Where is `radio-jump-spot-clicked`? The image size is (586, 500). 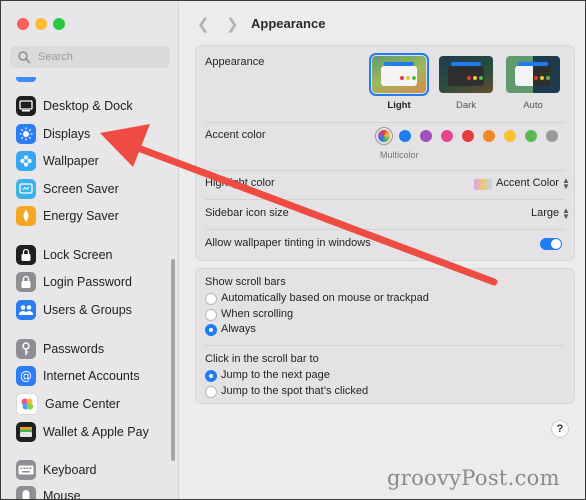
radio-jump-spot-clicked is located at coordinates (211, 392).